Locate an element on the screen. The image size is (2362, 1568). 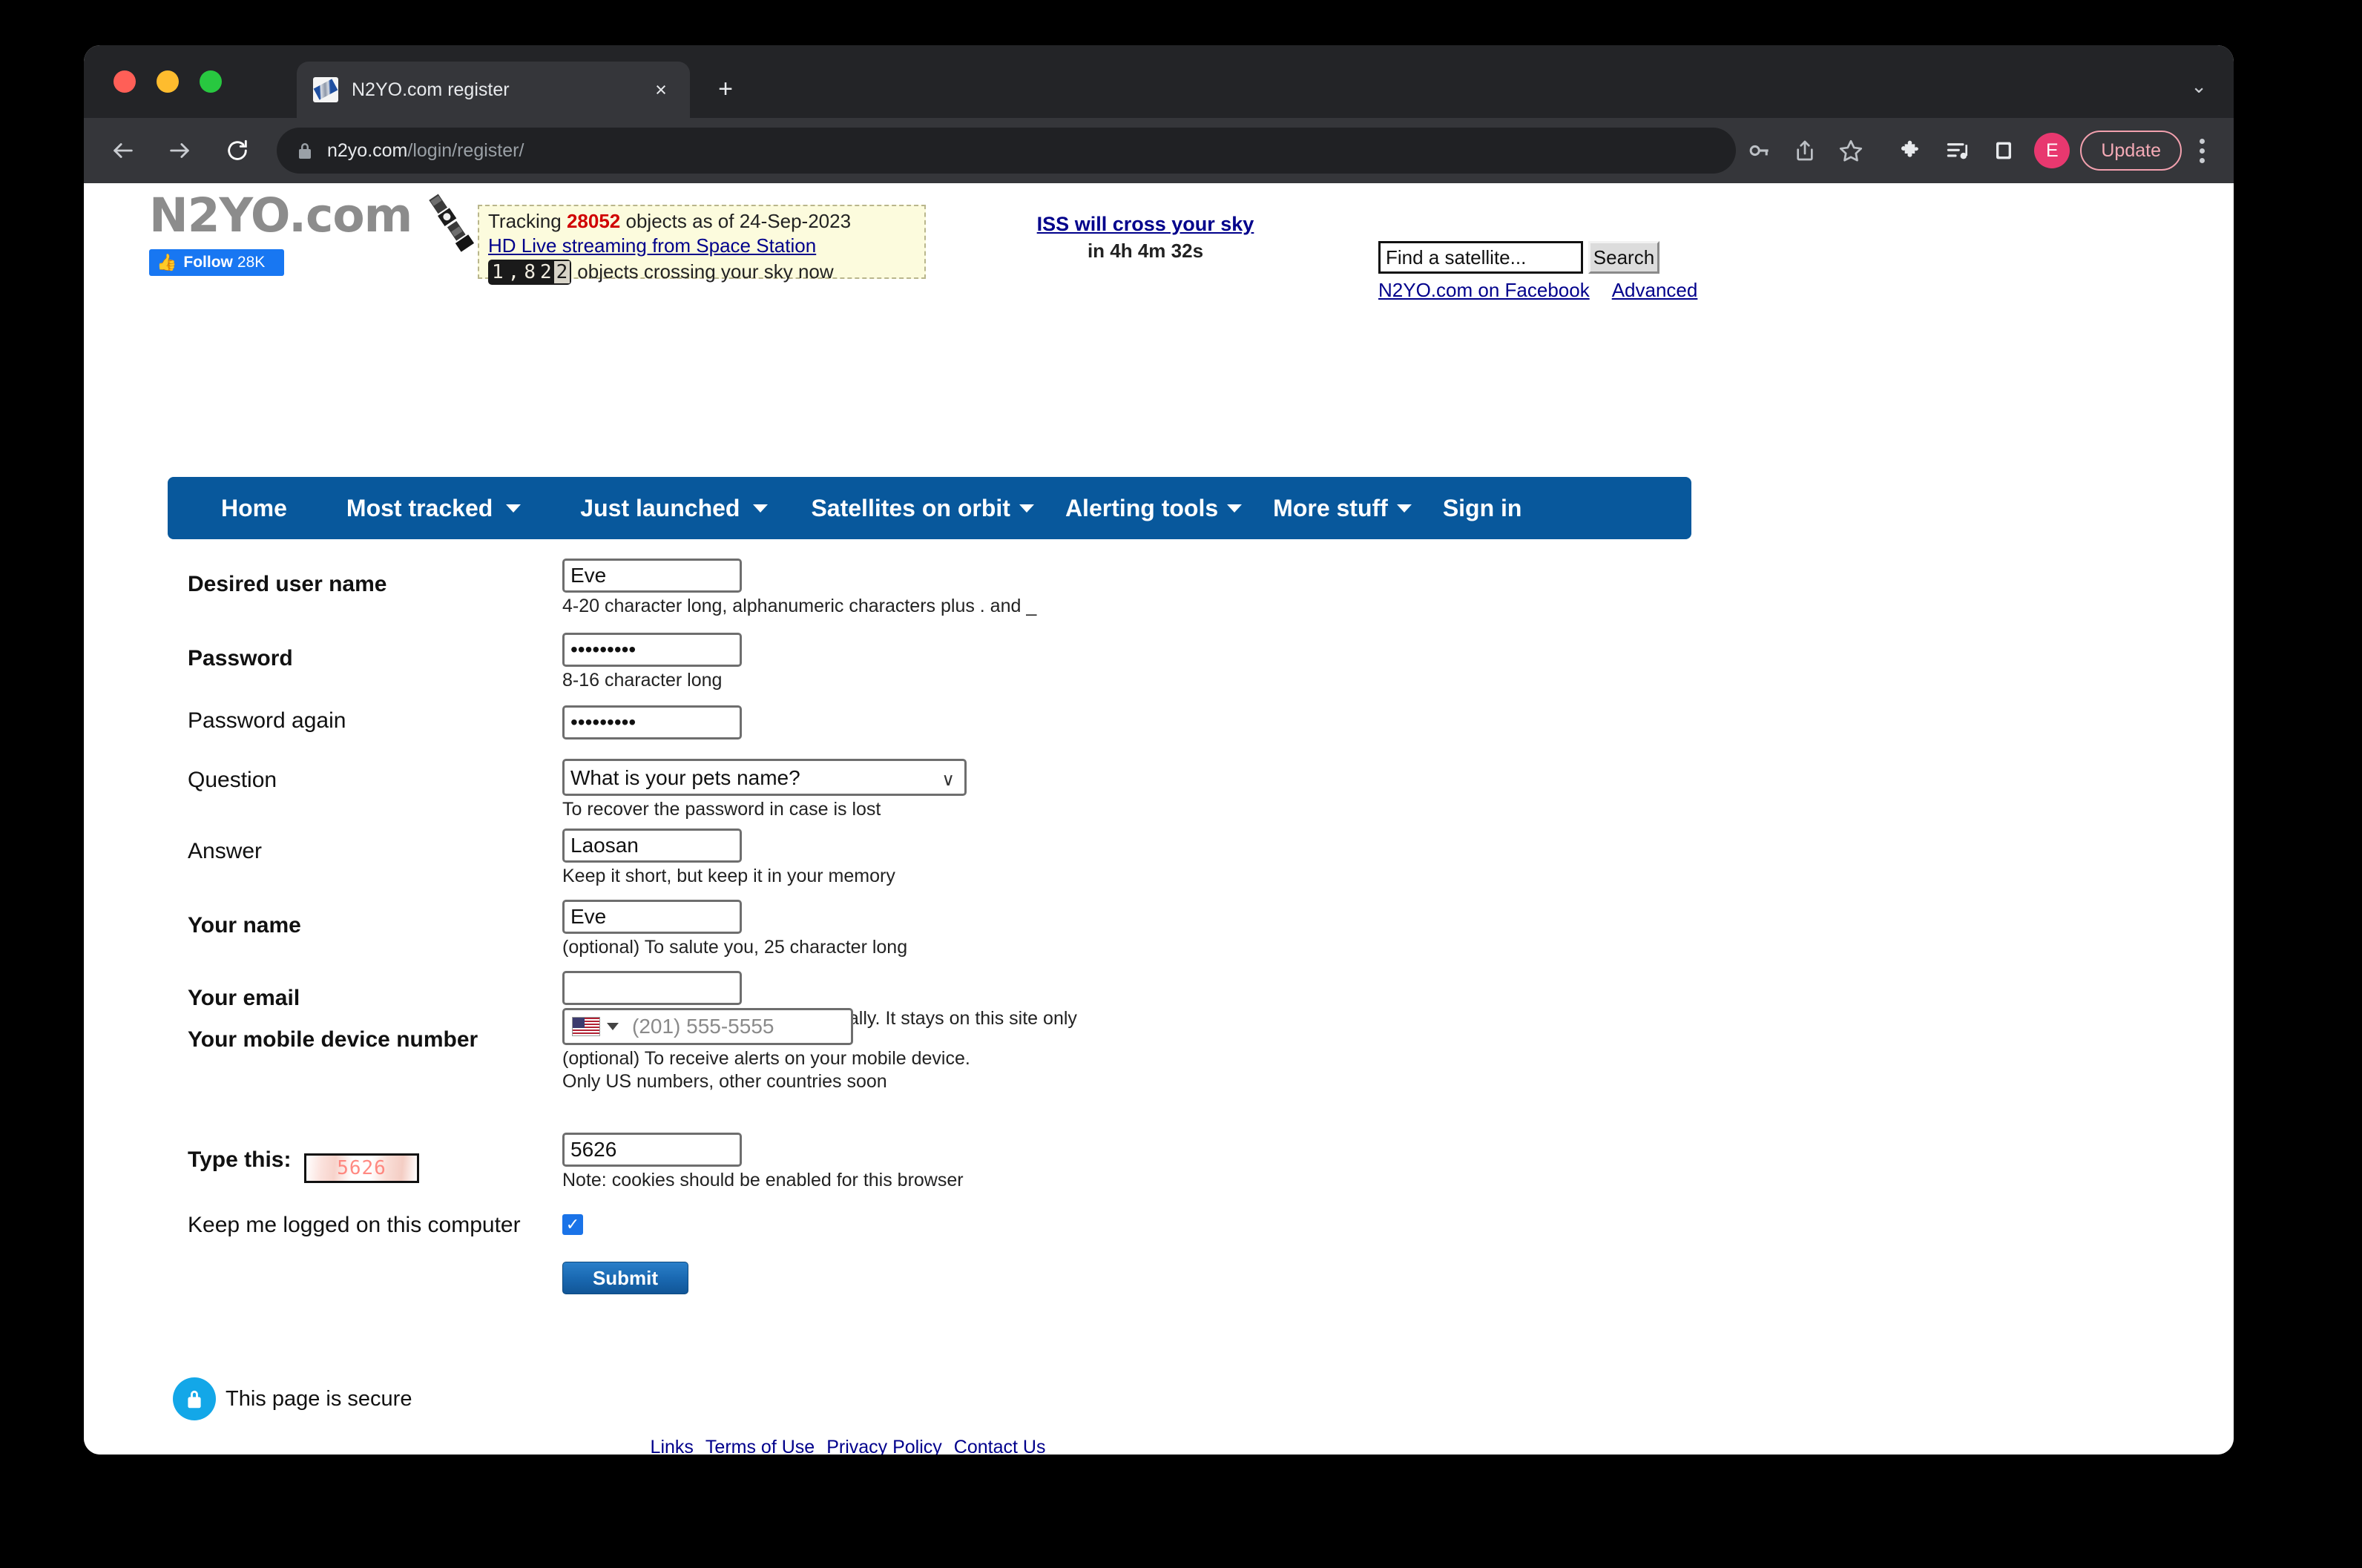
question-label: Question is located at coordinates (233, 780).